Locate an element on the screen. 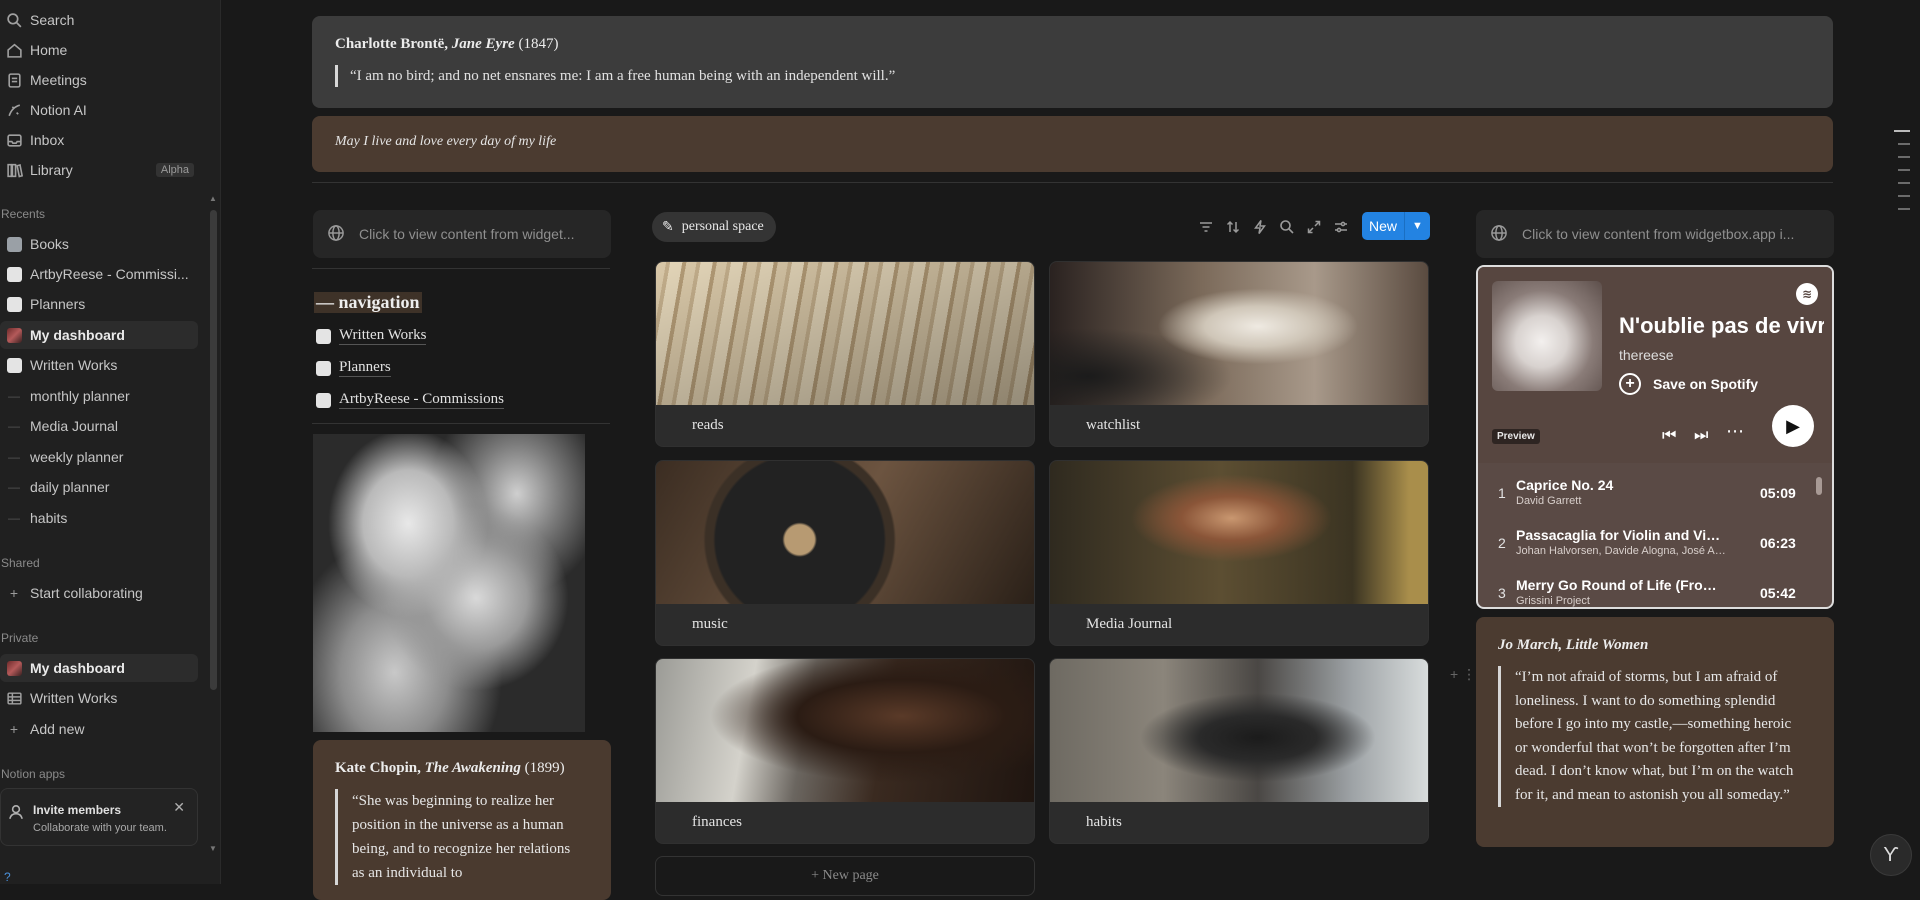 This screenshot has height=900, width=1920. sidebar-item-media-journal: — Media Journal is located at coordinates (99, 426).